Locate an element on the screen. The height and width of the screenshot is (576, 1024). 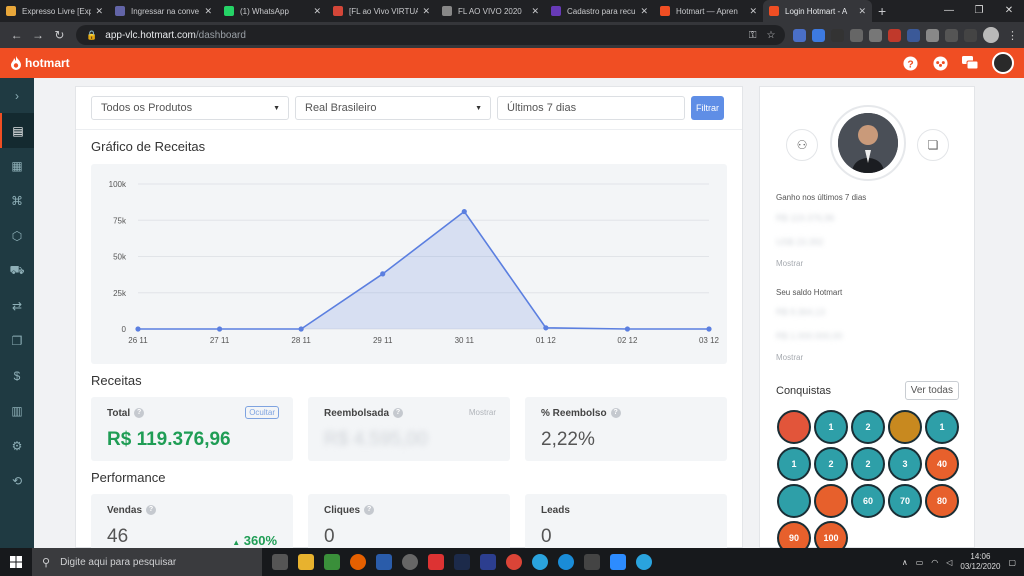
product-select: Todos os Produtos ▼ is located at coordinates (190, 108).